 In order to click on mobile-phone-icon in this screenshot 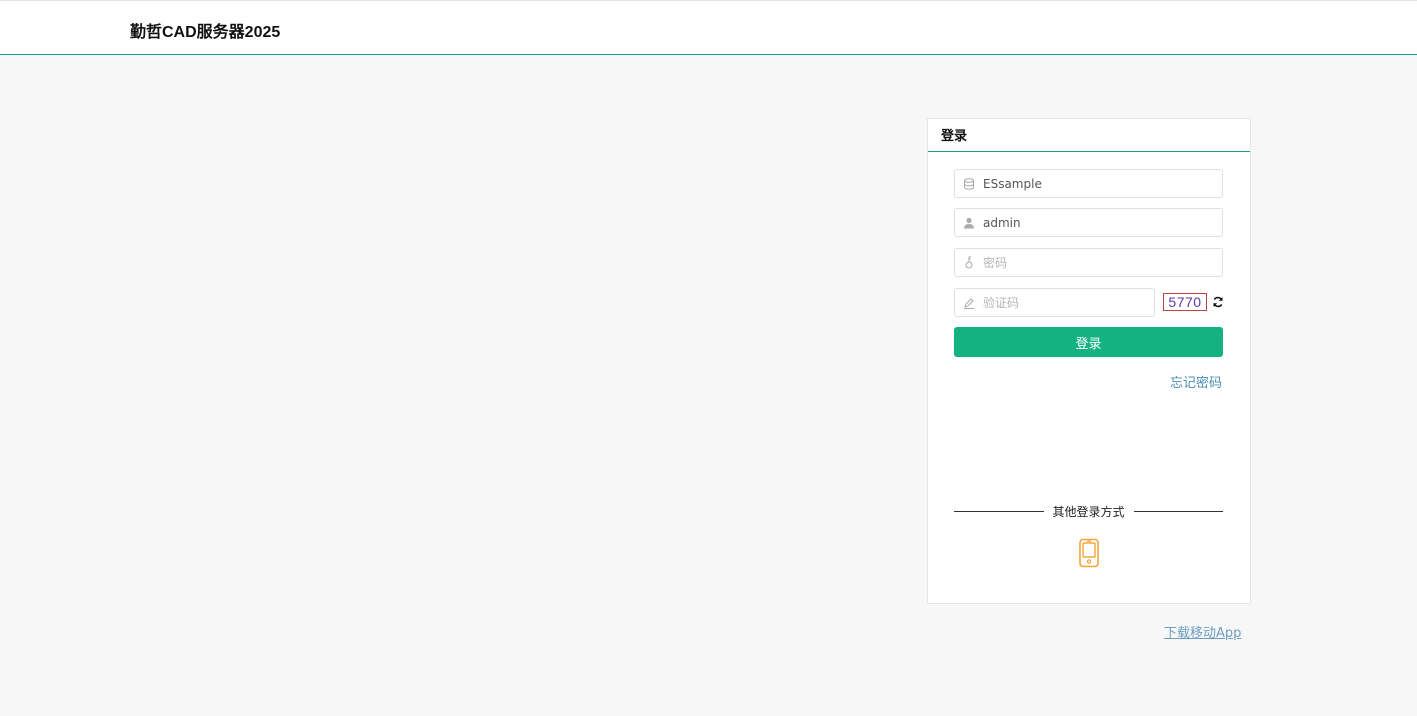, I will do `click(1089, 553)`.